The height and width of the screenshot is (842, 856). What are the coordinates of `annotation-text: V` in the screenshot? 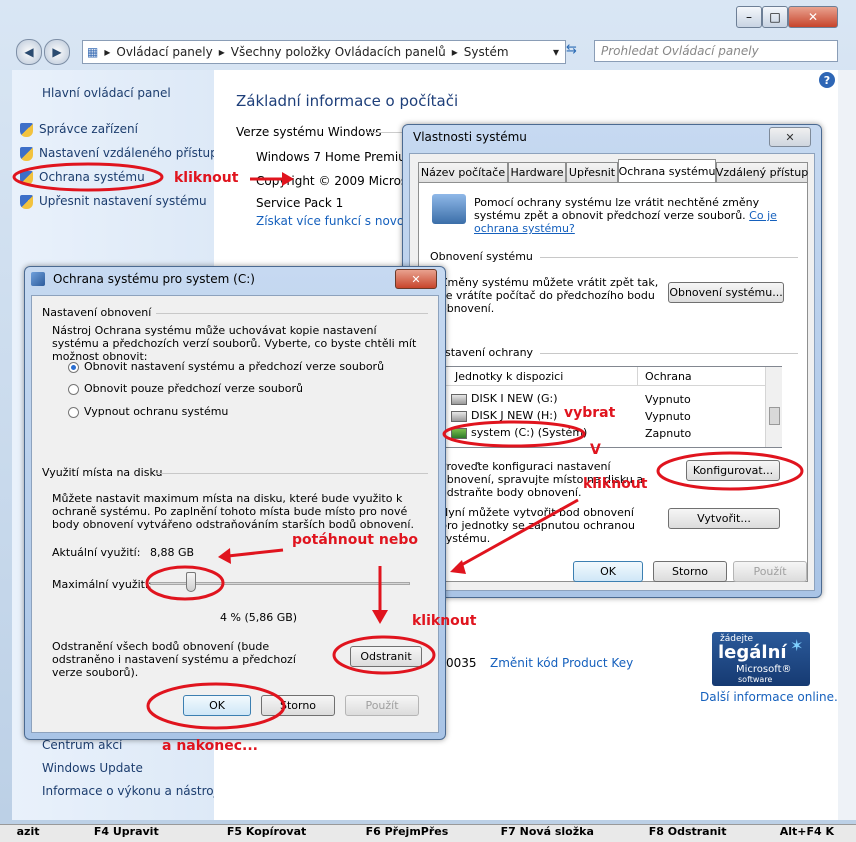 It's located at (595, 450).